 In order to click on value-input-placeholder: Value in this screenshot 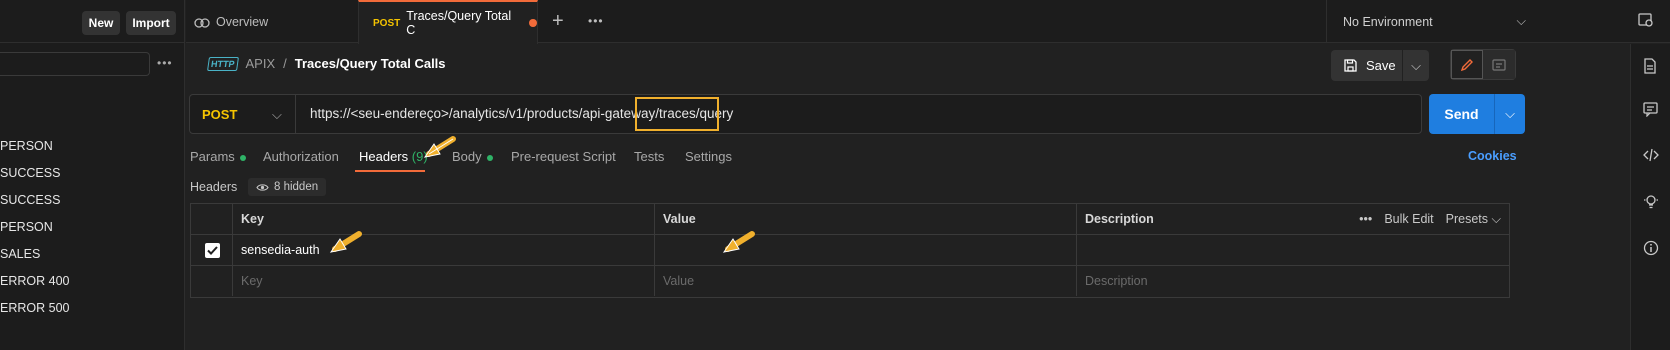, I will do `click(866, 281)`.